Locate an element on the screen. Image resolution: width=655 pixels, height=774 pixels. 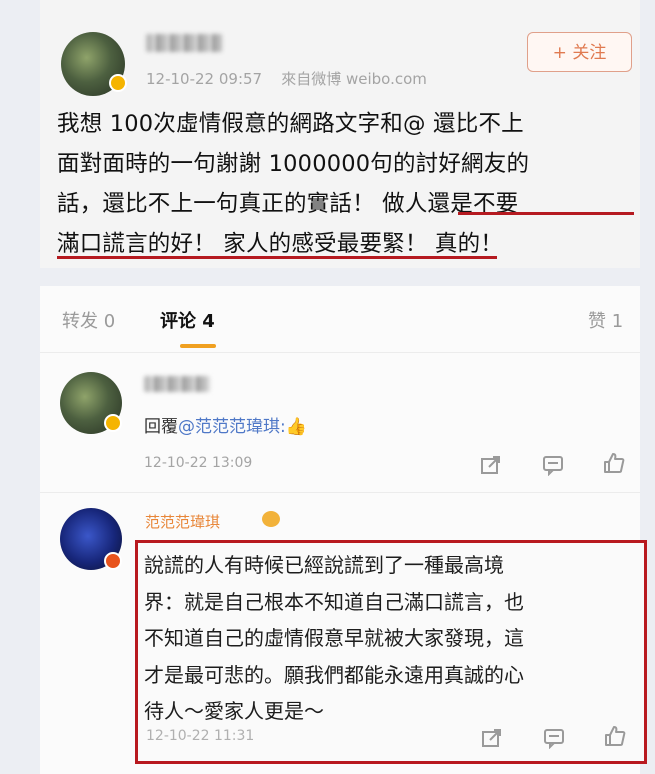
member-badge-icon is located at coordinates (271, 519).